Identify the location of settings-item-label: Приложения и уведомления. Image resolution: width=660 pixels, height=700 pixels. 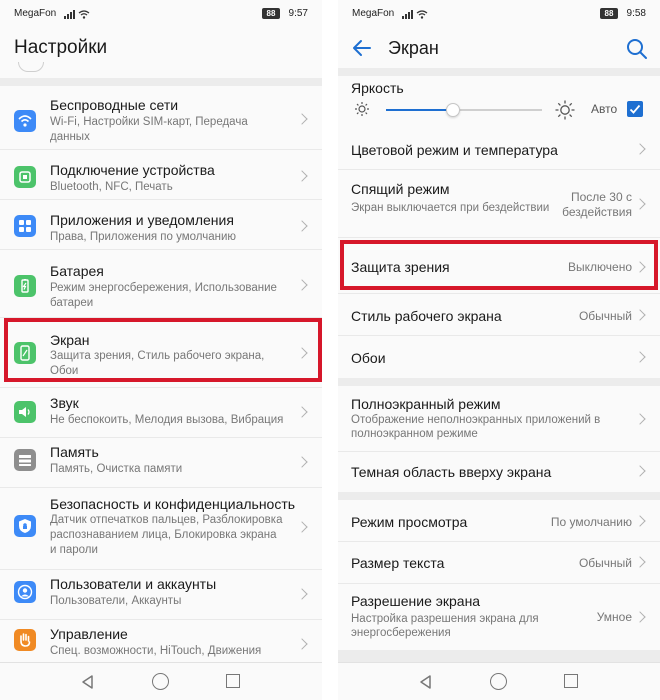
(142, 220).